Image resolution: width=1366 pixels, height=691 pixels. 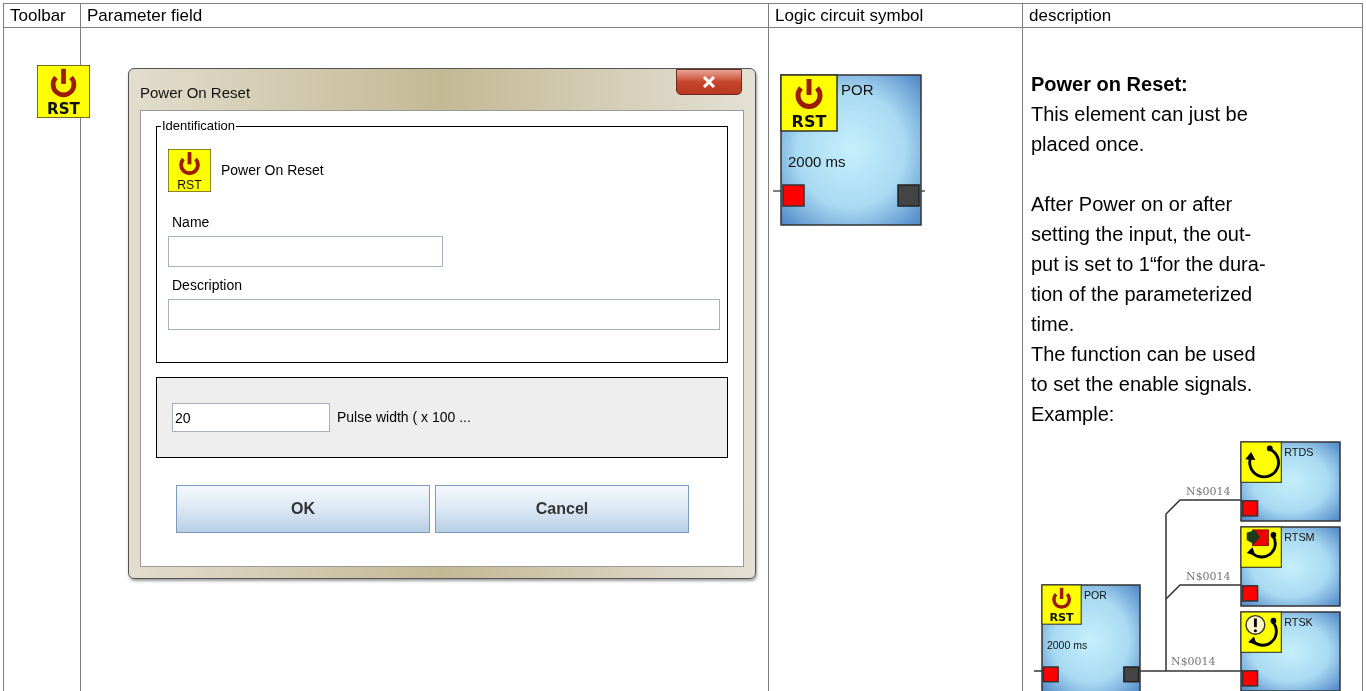 What do you see at coordinates (272, 170) in the screenshot?
I see `element-name: Power On Reset` at bounding box center [272, 170].